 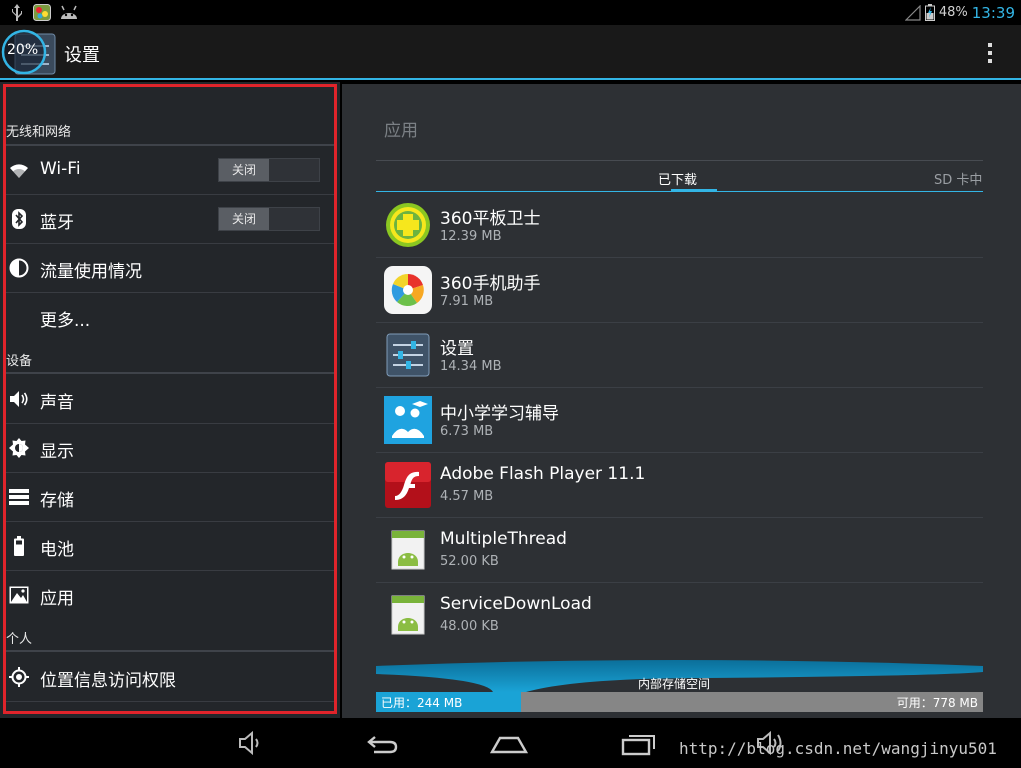 I want to click on tab-downloaded: 已下载, so click(x=677, y=178).